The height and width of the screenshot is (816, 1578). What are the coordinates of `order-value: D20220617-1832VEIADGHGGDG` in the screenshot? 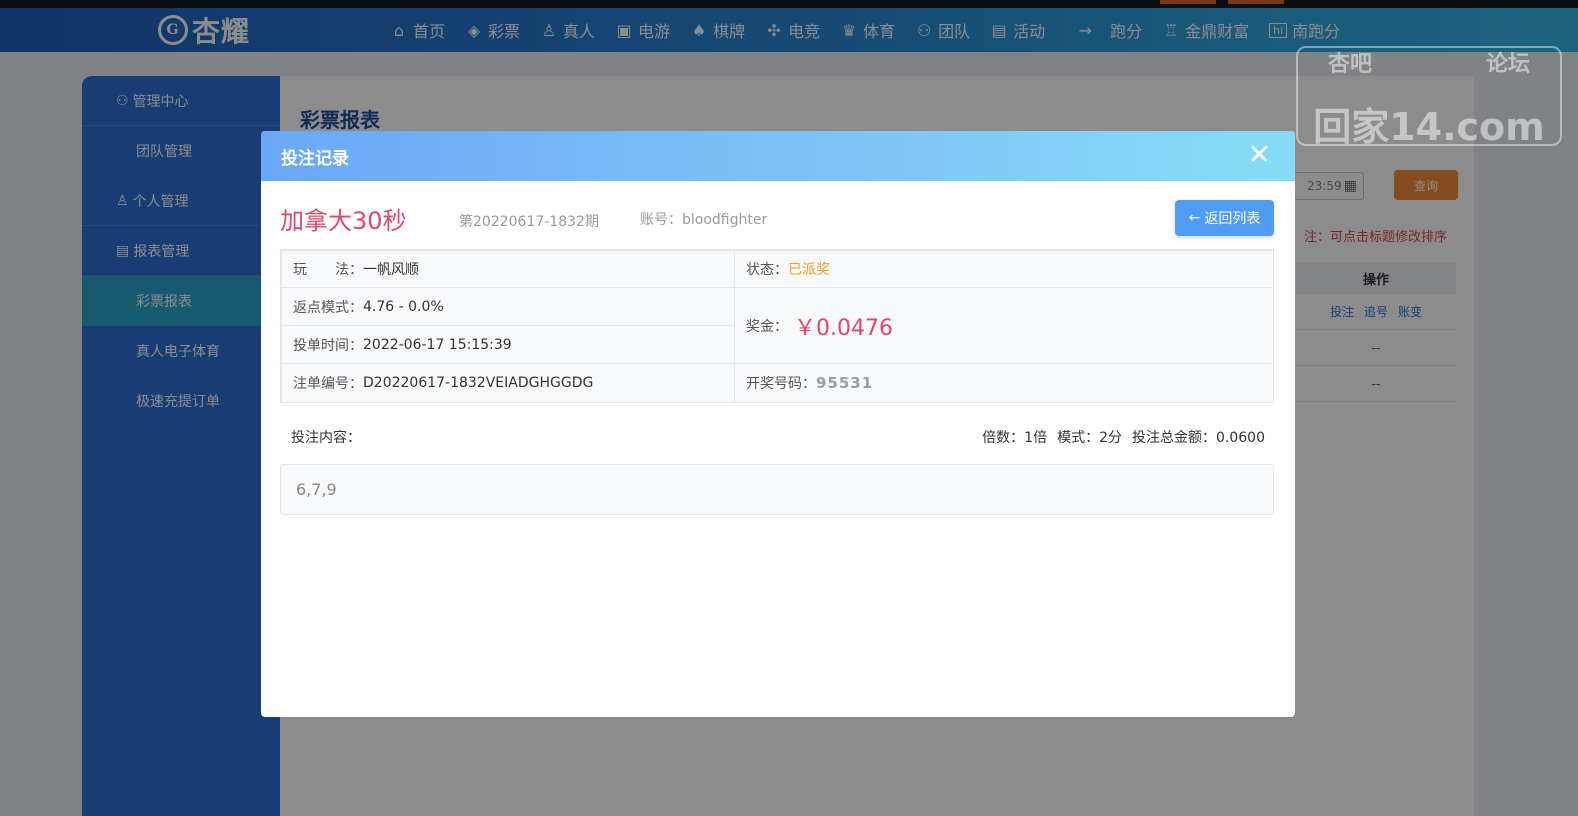 It's located at (478, 383).